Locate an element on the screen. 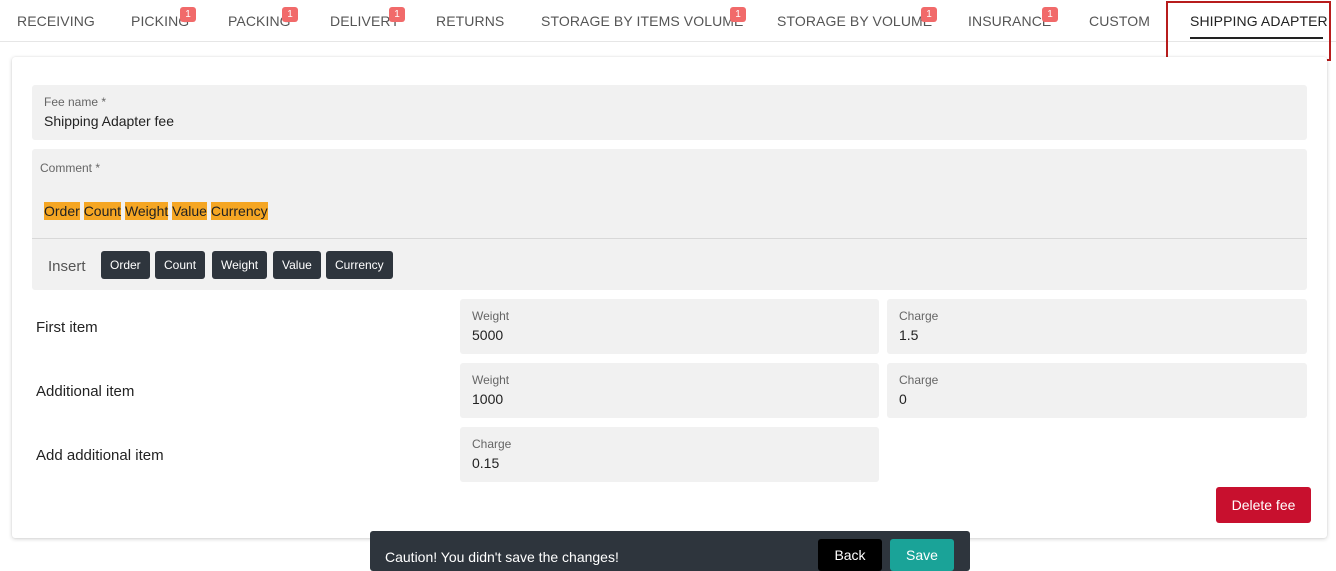 The image size is (1336, 571). first-item-weight-input is located at coordinates (667, 335).